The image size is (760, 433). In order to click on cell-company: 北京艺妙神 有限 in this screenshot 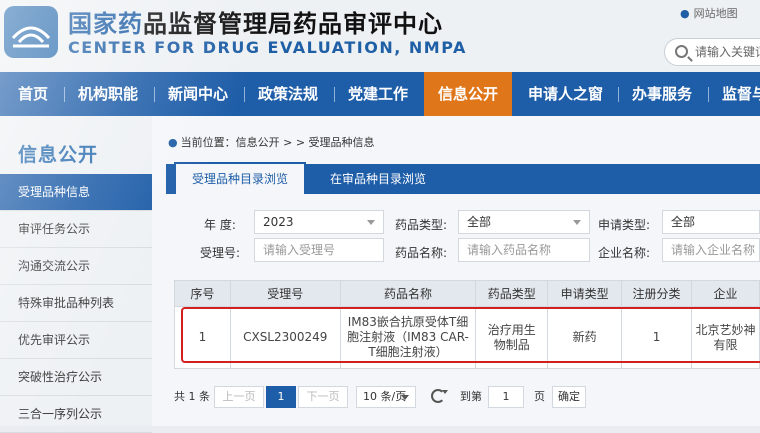, I will do `click(725, 337)`.